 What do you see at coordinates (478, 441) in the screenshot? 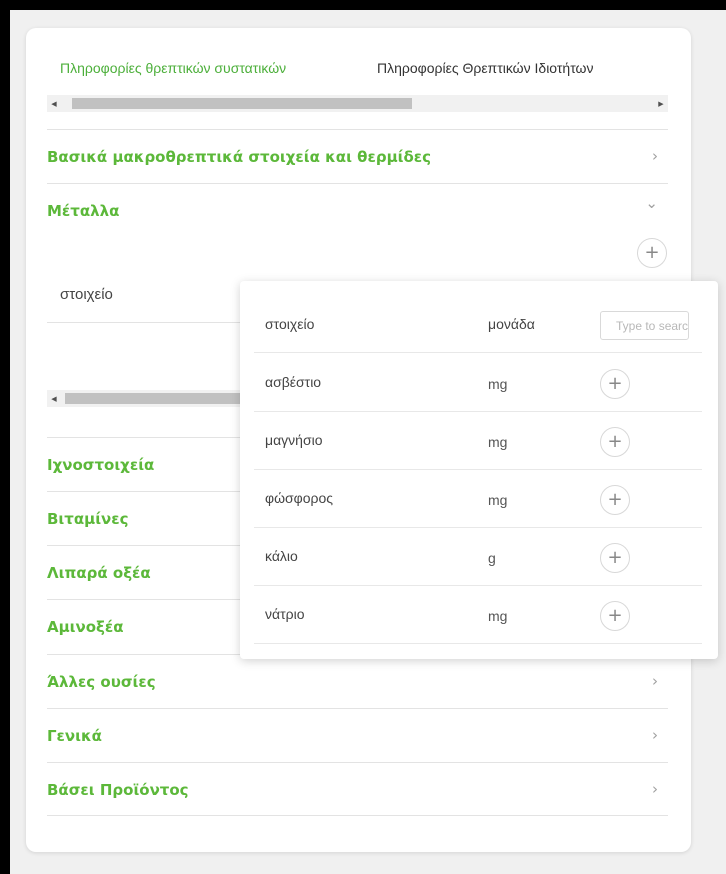
I see `list-item: μαγνήσιο mg +` at bounding box center [478, 441].